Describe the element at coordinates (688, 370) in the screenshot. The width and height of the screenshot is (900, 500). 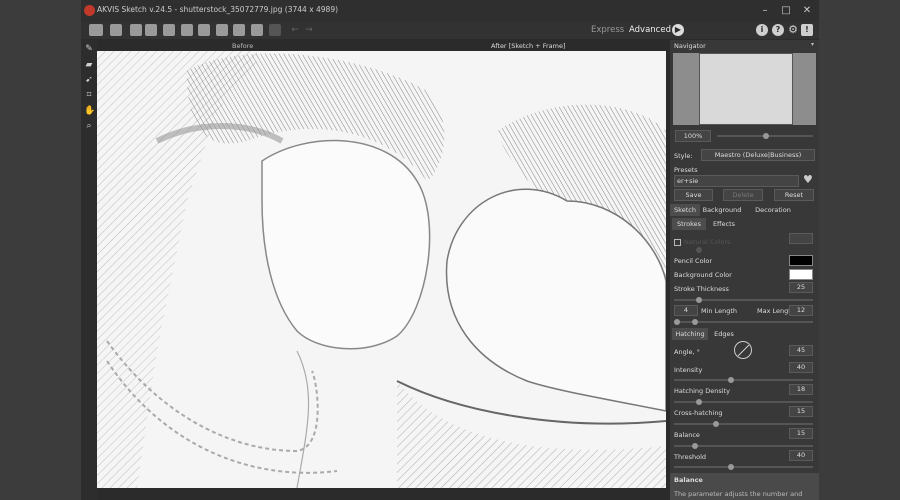
I see `intensity-label: Intensity` at that location.